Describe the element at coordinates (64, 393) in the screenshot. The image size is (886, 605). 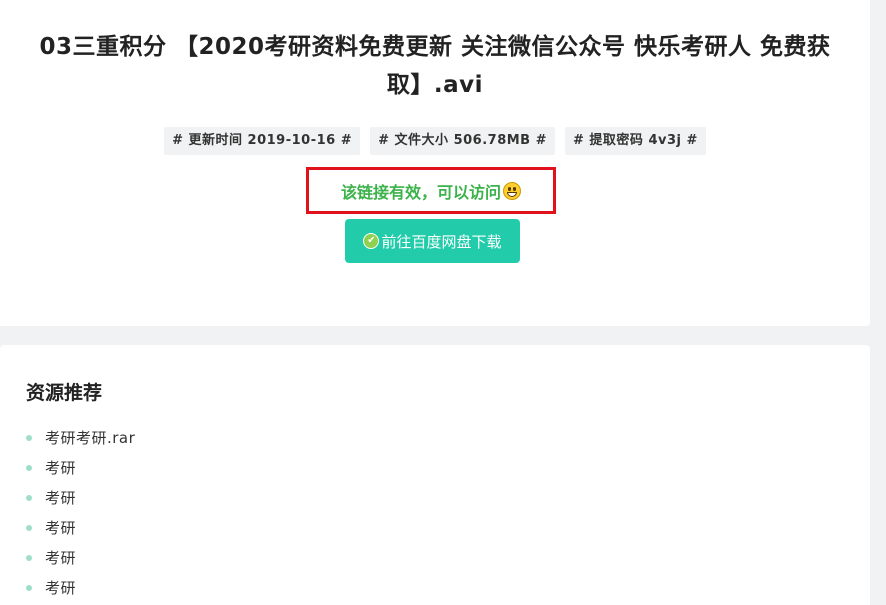
I see `recommend-heading: 资源推荐` at that location.